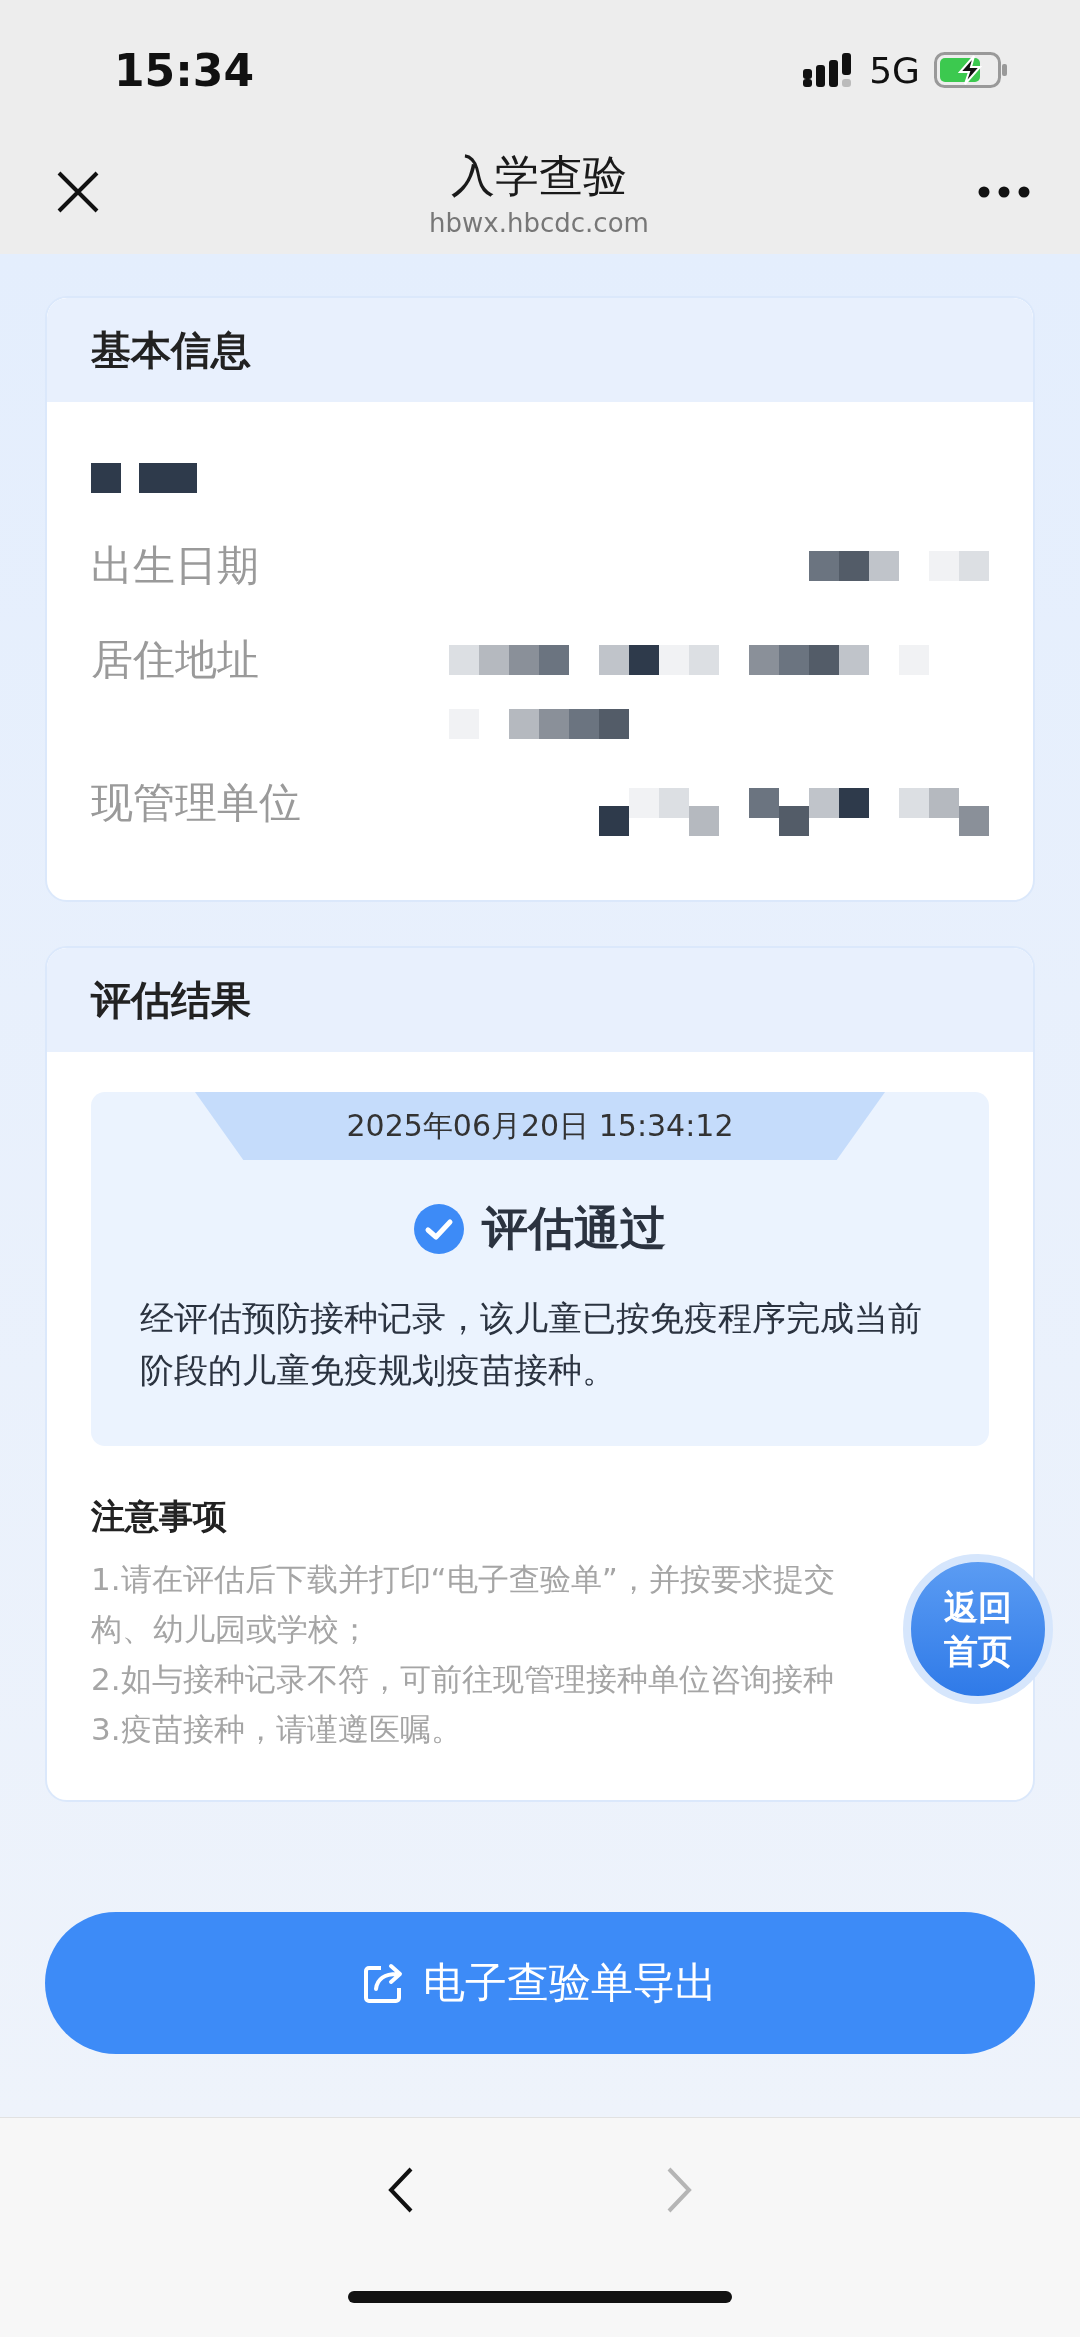  I want to click on home-button: 返回 首页, so click(978, 1629).